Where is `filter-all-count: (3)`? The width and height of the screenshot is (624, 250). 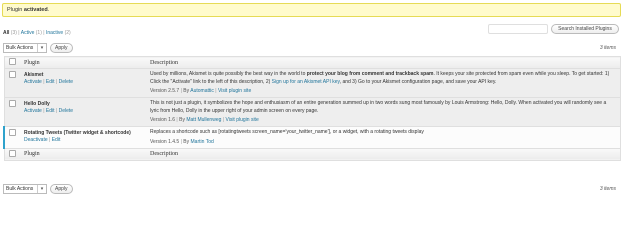 filter-all-count: (3) is located at coordinates (13, 33).